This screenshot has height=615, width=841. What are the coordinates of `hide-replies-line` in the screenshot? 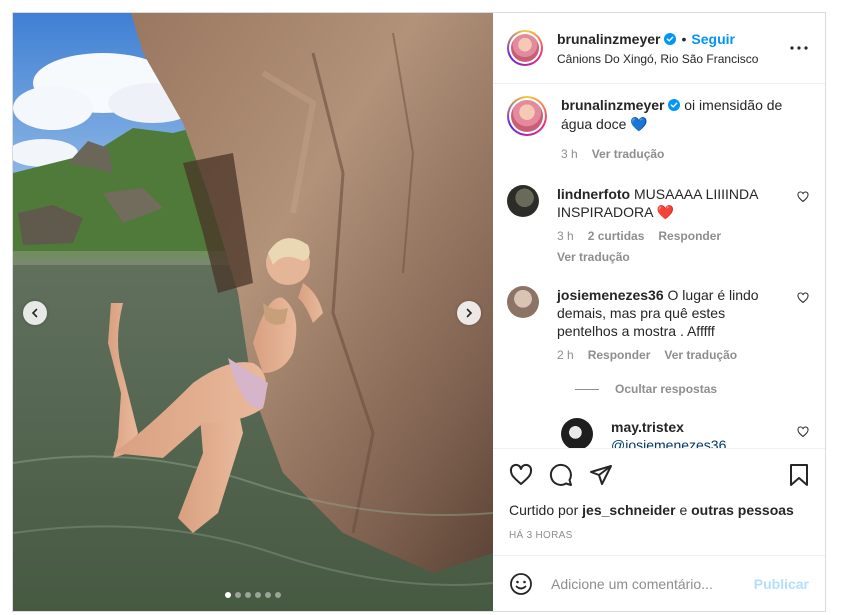 It's located at (587, 389).